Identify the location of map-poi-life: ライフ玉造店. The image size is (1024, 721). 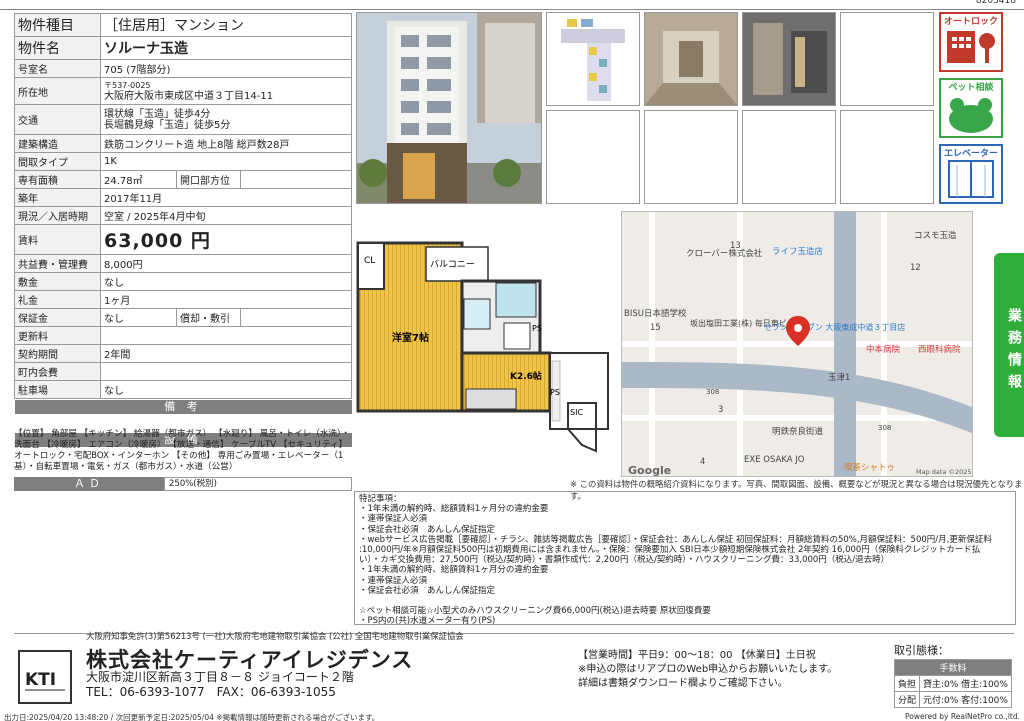
(798, 251).